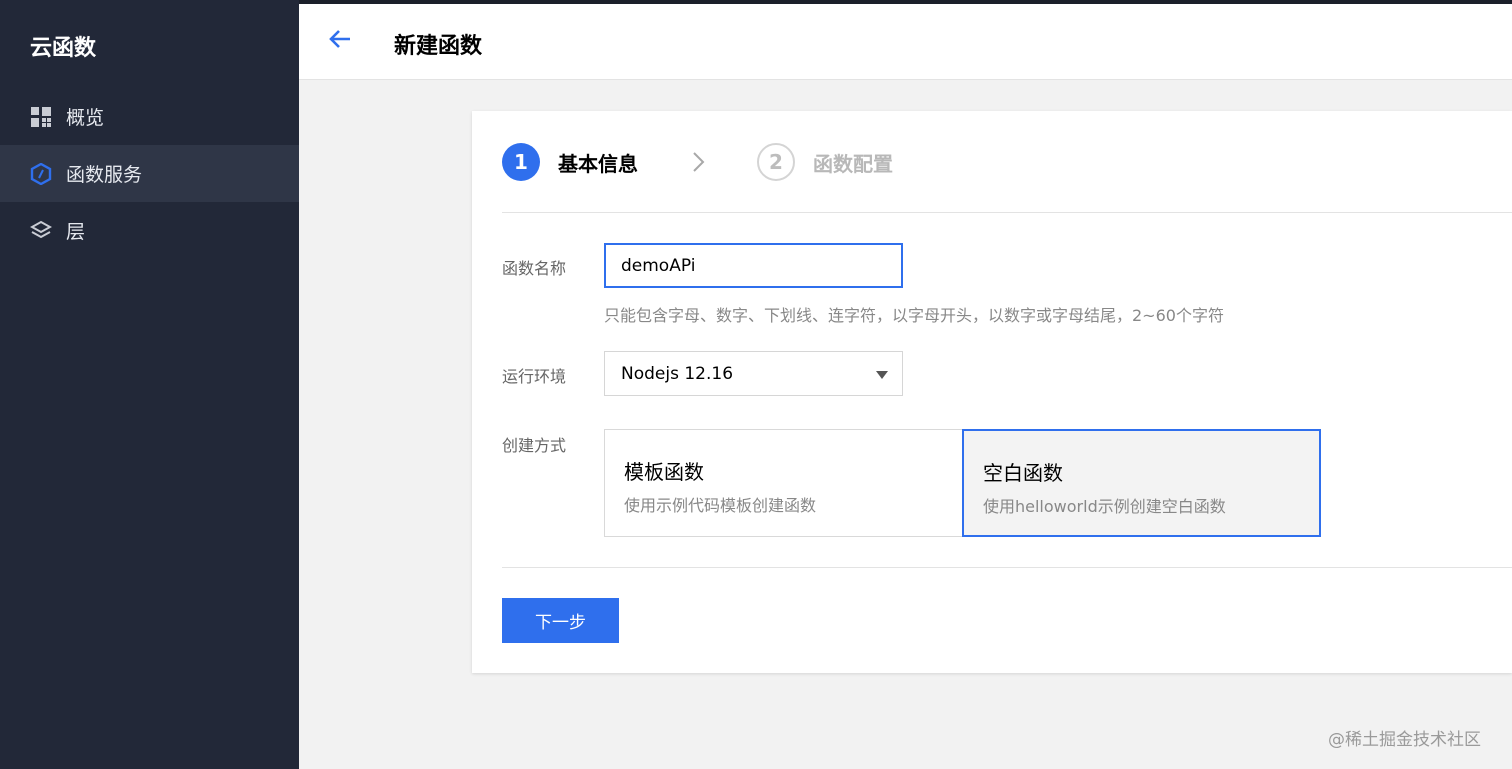 This screenshot has height=769, width=1512. What do you see at coordinates (41, 231) in the screenshot?
I see `layers-icon` at bounding box center [41, 231].